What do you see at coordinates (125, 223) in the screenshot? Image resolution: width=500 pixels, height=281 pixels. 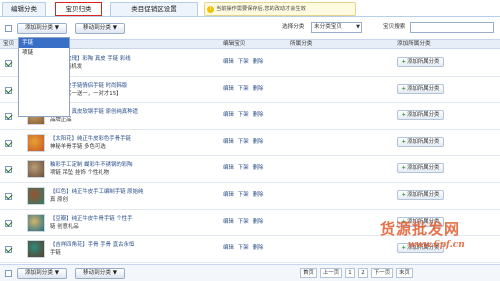 I see `product-title: 【豆瓣】纯正牛皮牛骨手链 个性手链 创意礼品` at bounding box center [125, 223].